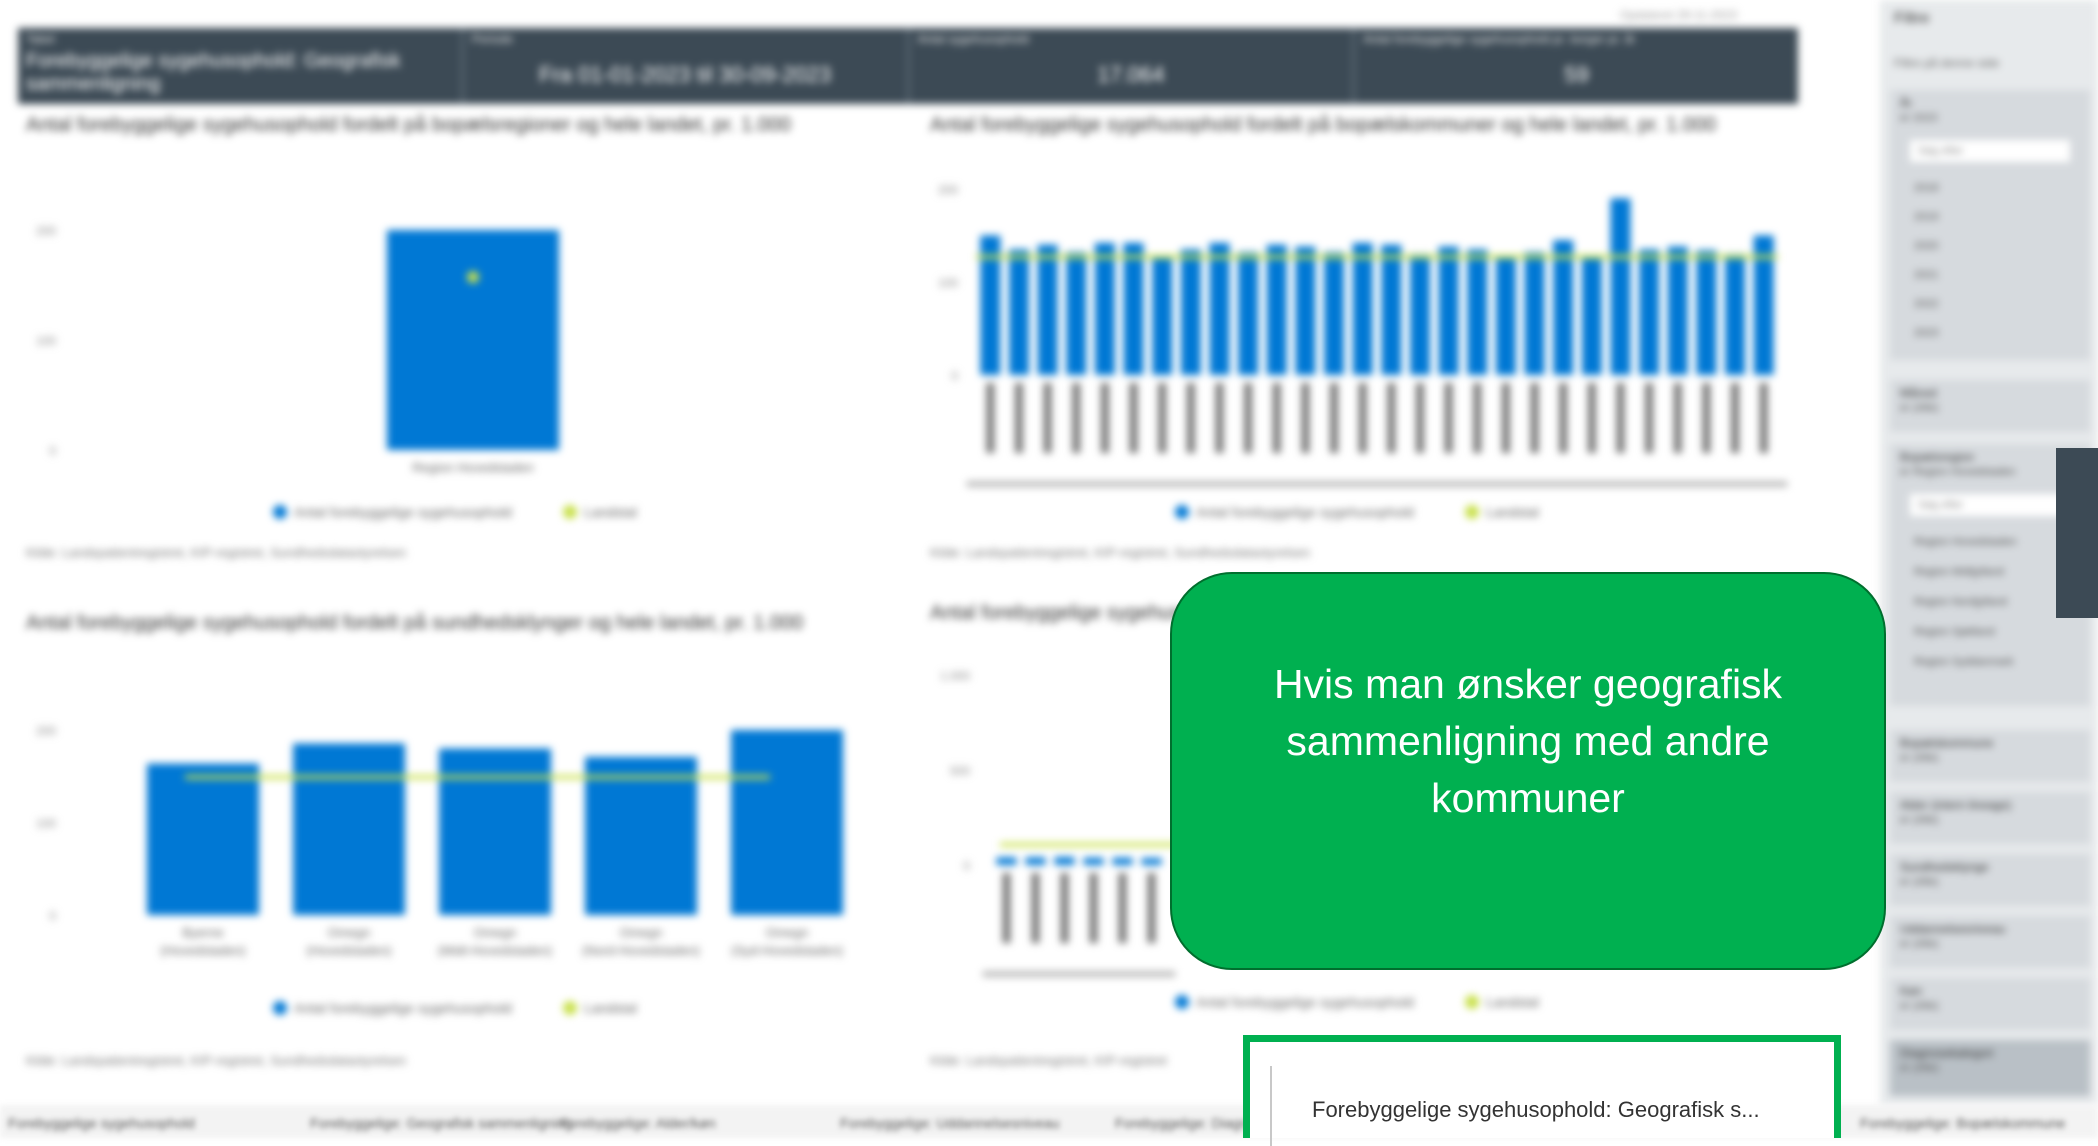 This screenshot has height=1146, width=2098. What do you see at coordinates (1926, 246) in the screenshot?
I see `filter-option: 2020` at bounding box center [1926, 246].